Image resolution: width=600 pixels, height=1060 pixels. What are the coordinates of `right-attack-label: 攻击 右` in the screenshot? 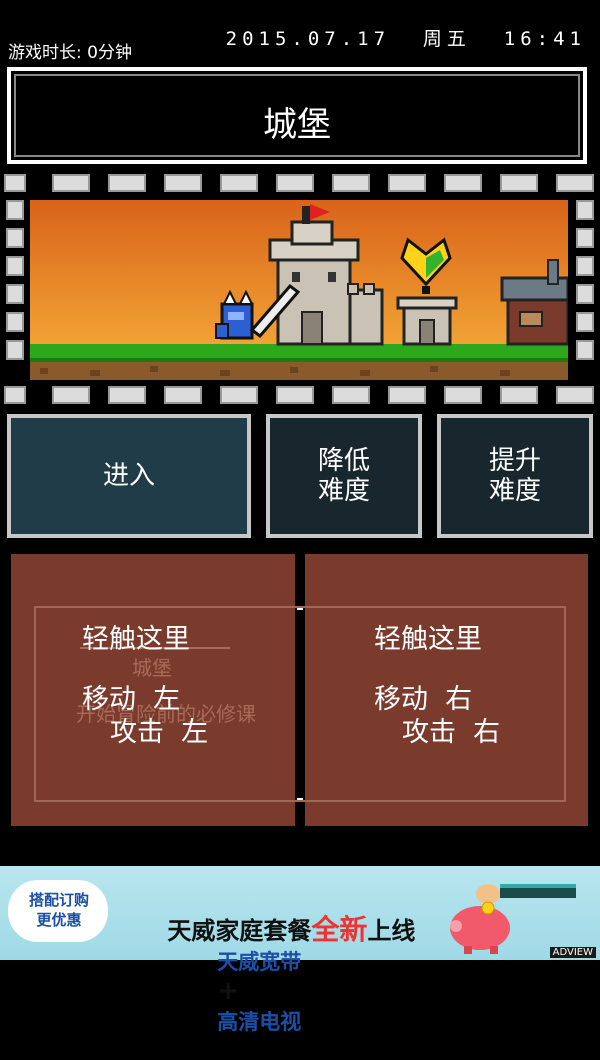 It's located at (451, 732).